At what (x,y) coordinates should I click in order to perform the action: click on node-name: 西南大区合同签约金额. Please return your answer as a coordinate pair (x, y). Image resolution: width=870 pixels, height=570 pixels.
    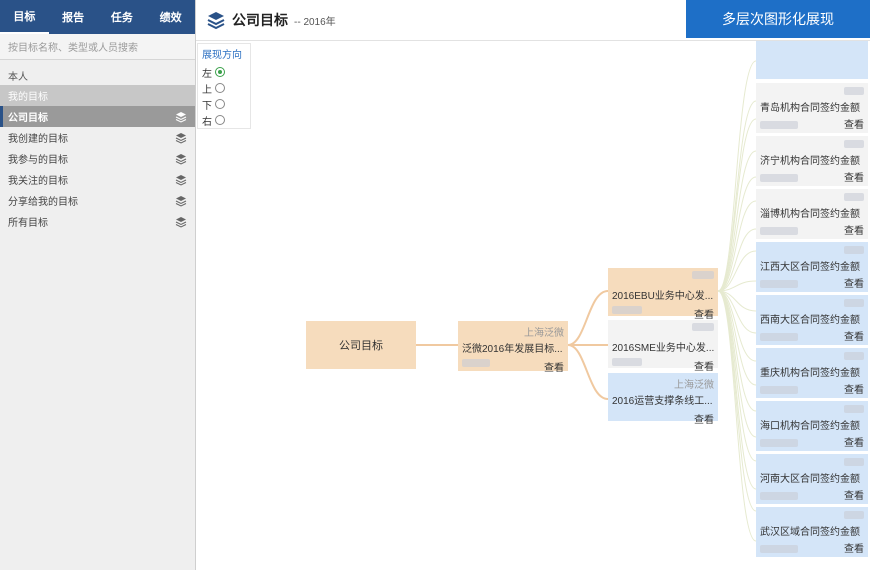
    Looking at the image, I should click on (810, 320).